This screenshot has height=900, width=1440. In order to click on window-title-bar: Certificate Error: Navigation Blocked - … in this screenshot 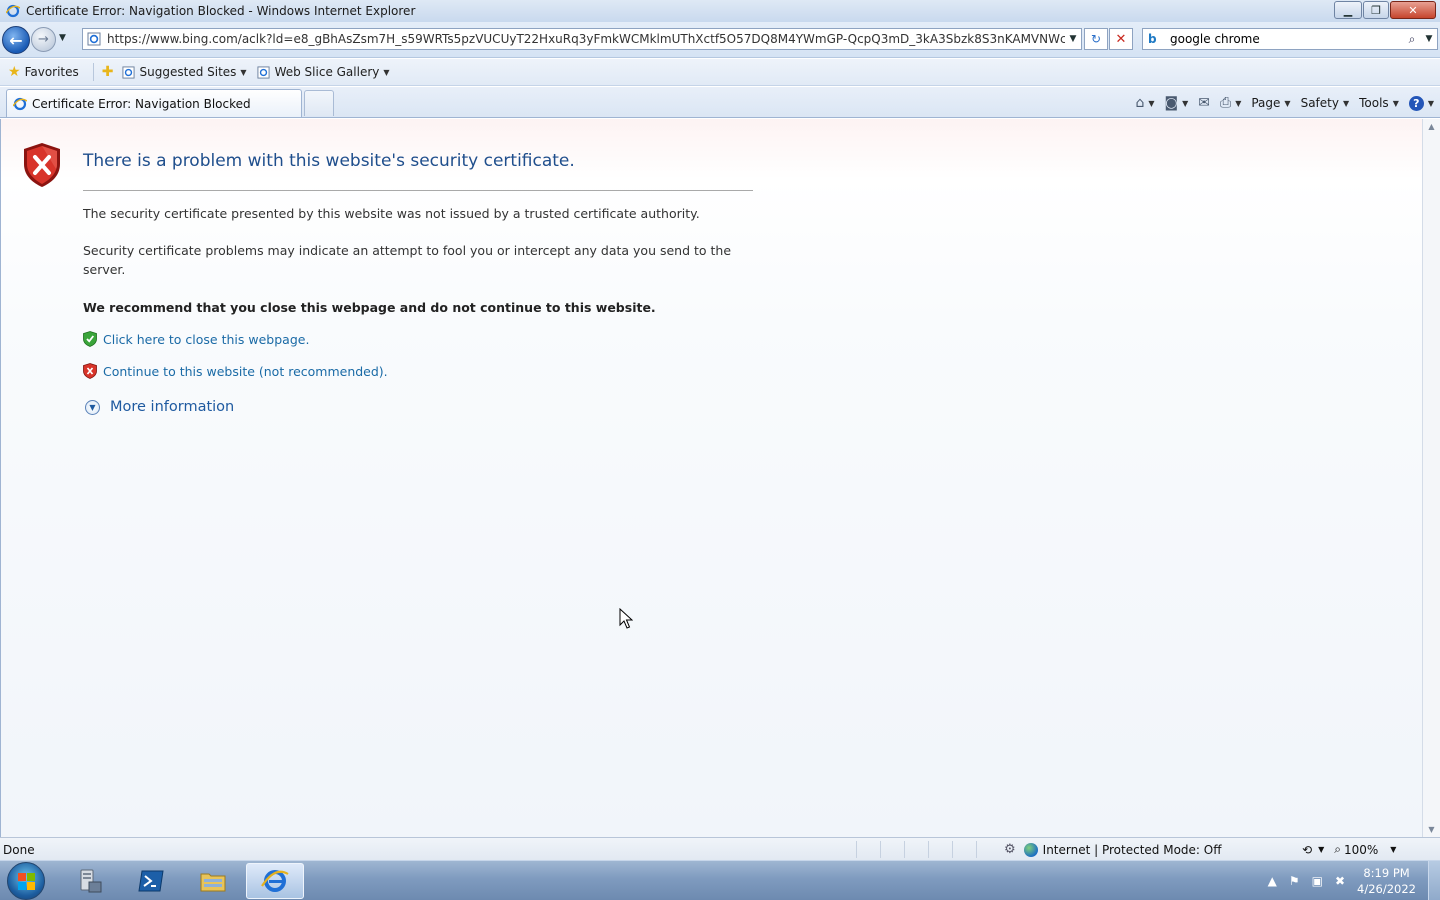, I will do `click(720, 11)`.